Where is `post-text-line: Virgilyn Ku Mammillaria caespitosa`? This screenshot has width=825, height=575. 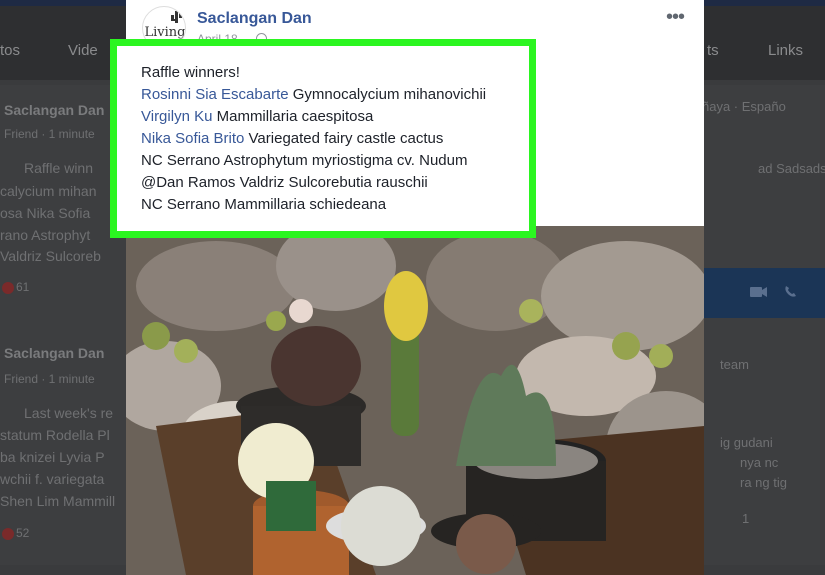
post-text-line: Virgilyn Ku Mammillaria caespitosa is located at coordinates (313, 117).